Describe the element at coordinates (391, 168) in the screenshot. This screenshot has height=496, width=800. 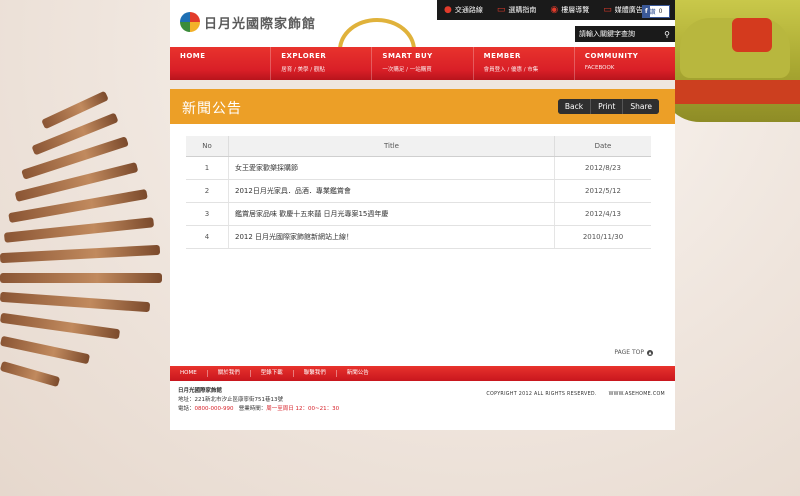
I see `row-title-link: 女王愛家歡樂採購節` at that location.